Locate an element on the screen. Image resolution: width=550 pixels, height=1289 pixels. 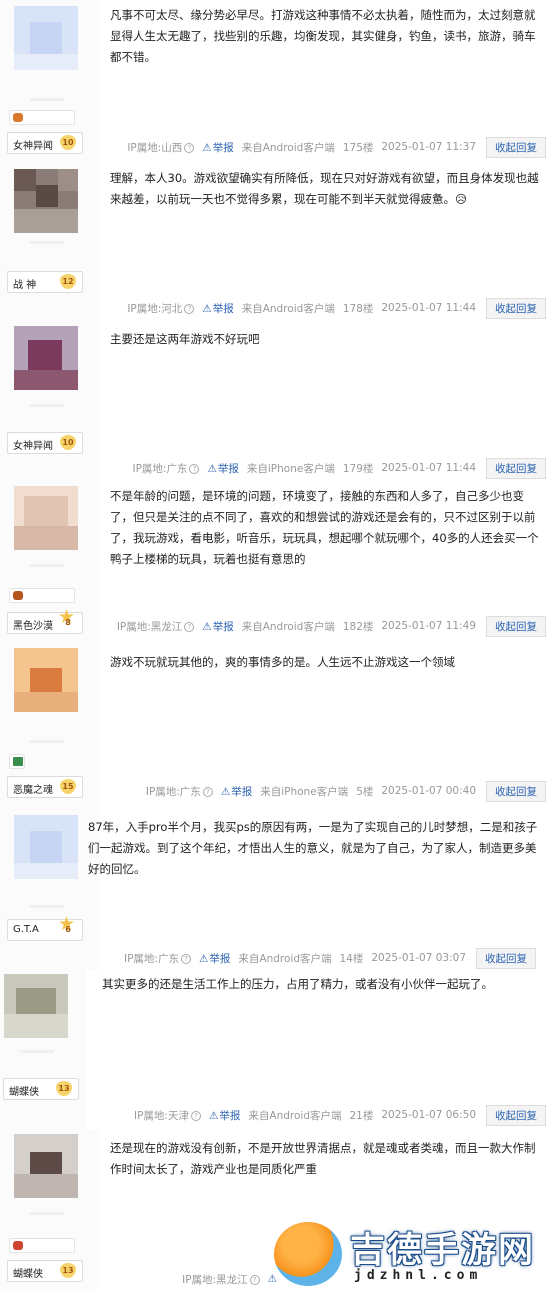
floor-number: 175楼 is located at coordinates (358, 147).